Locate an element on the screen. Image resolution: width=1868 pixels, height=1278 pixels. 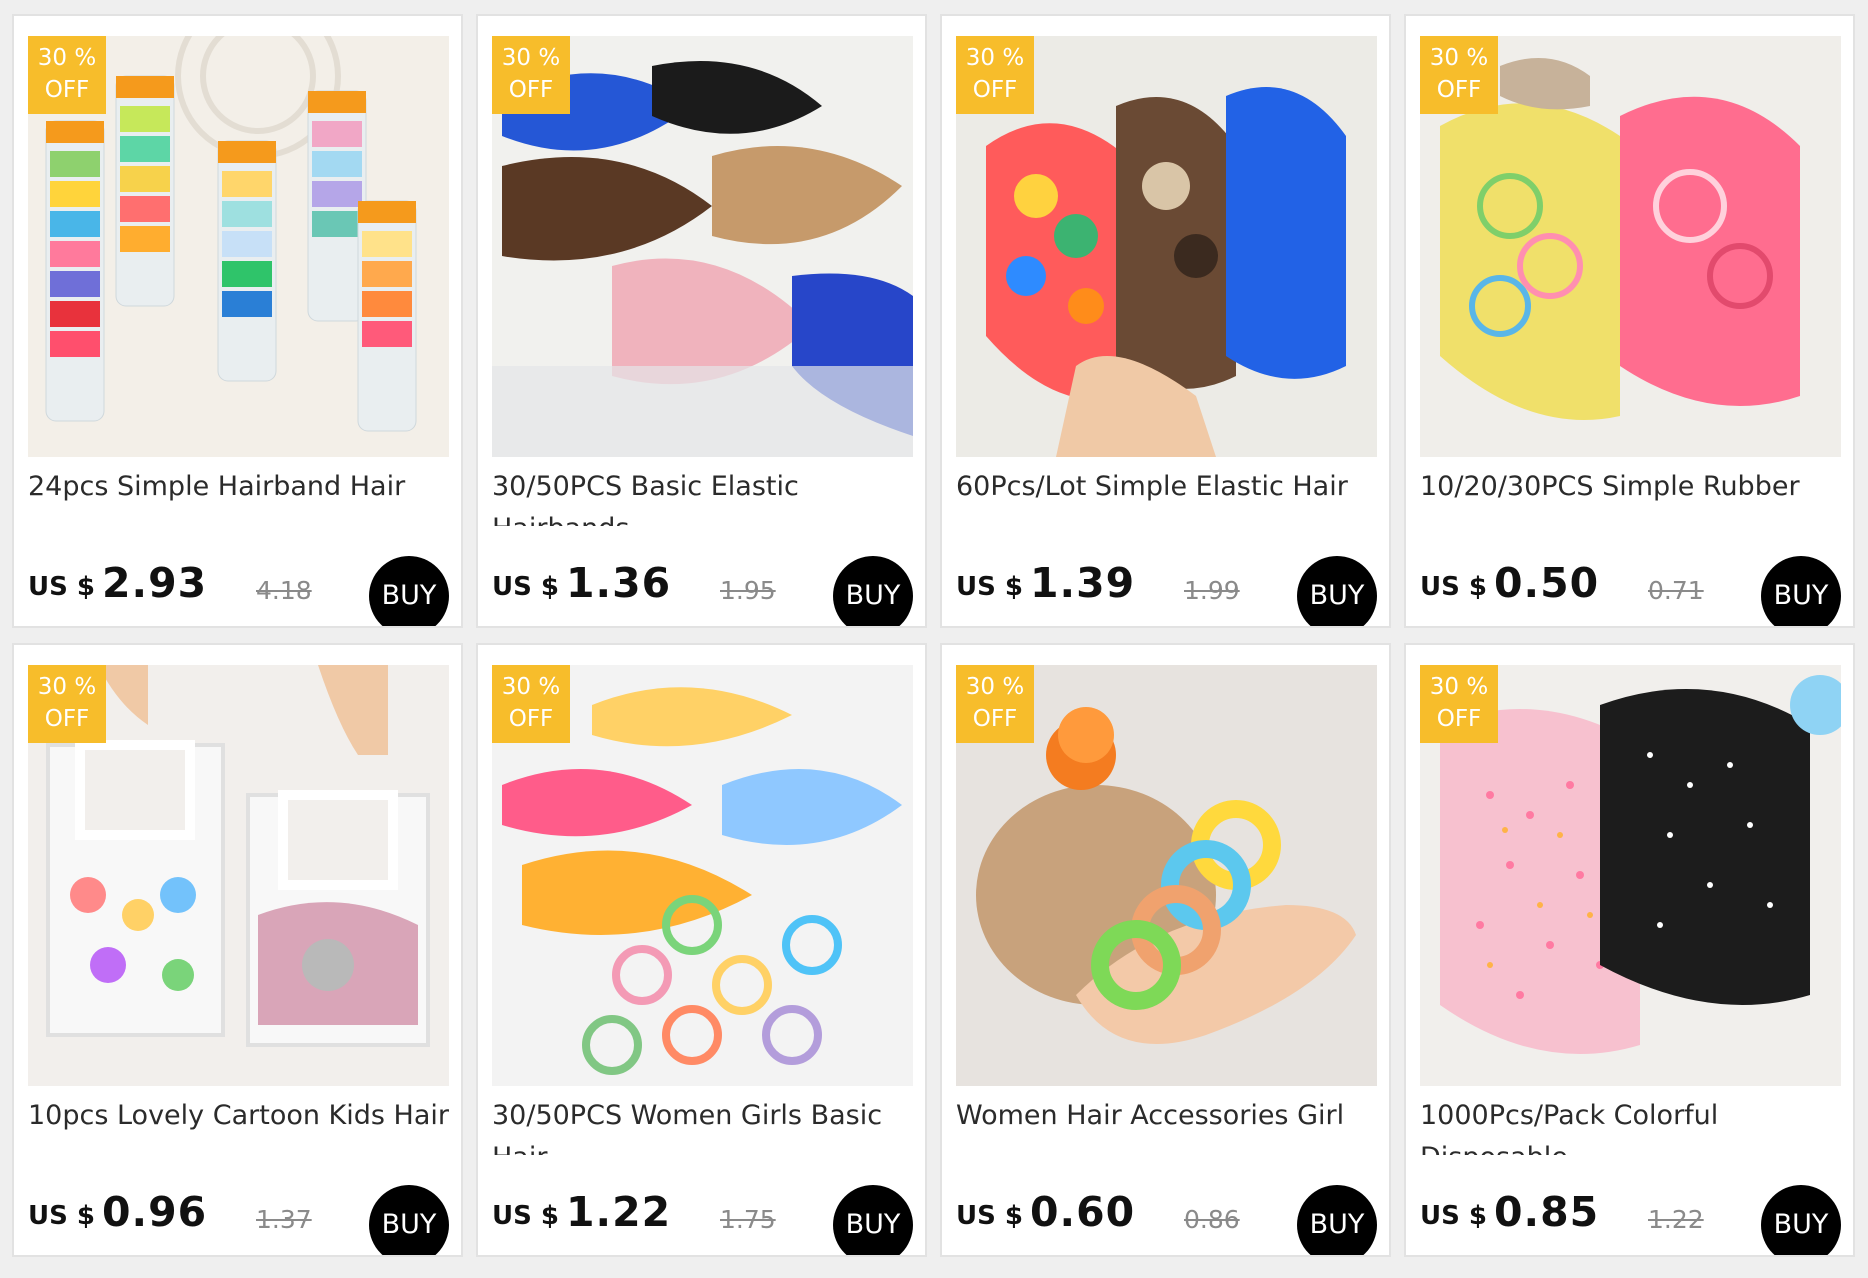
price-row: US $ 2.93 4.18 BUY is located at coordinates (238, 591).